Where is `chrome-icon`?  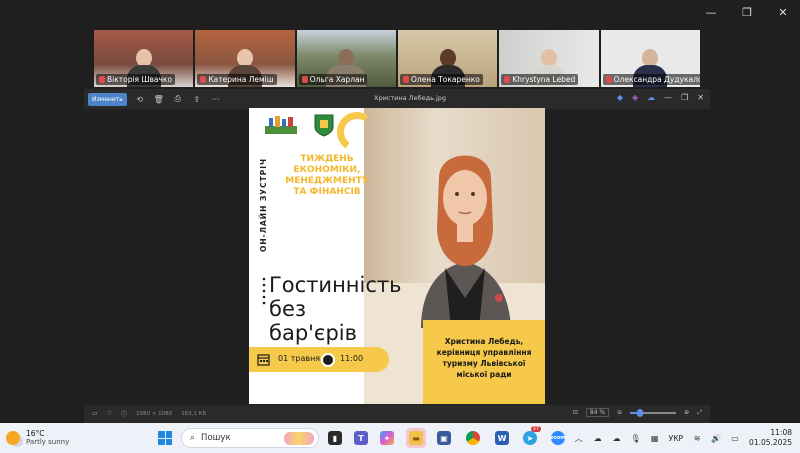 chrome-icon is located at coordinates (473, 438).